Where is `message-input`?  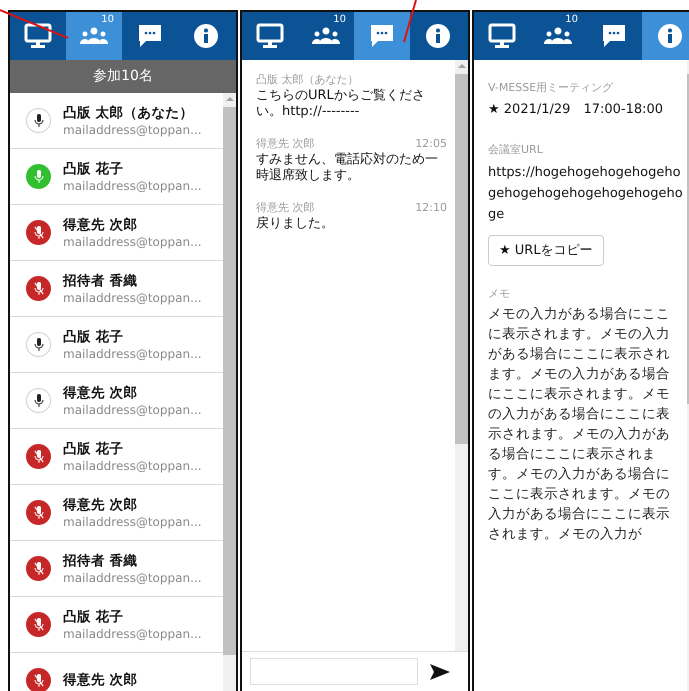 message-input is located at coordinates (334, 671).